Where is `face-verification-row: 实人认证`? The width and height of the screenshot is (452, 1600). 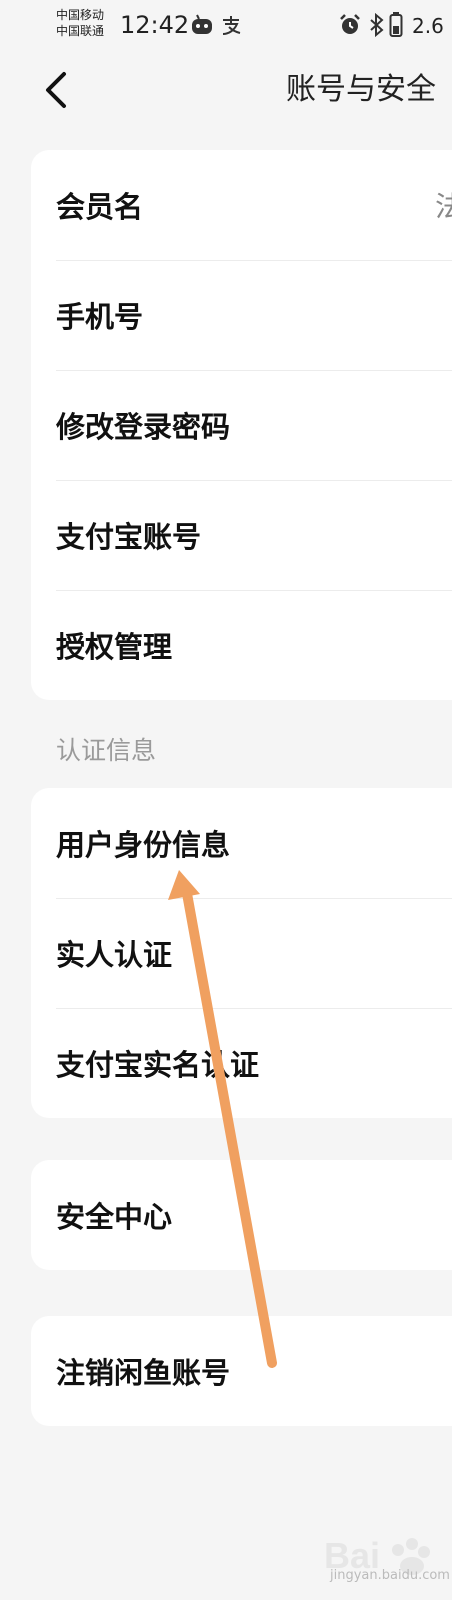
face-verification-row: 实人认证 is located at coordinates (241, 953).